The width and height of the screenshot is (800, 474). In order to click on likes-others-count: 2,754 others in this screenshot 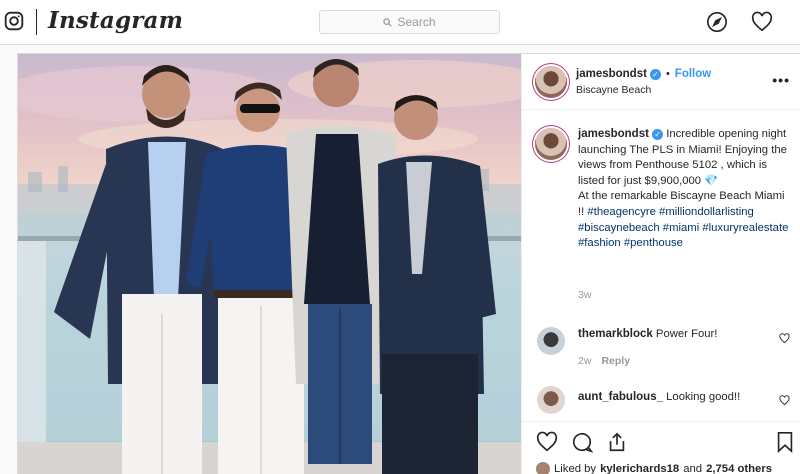, I will do `click(739, 468)`.